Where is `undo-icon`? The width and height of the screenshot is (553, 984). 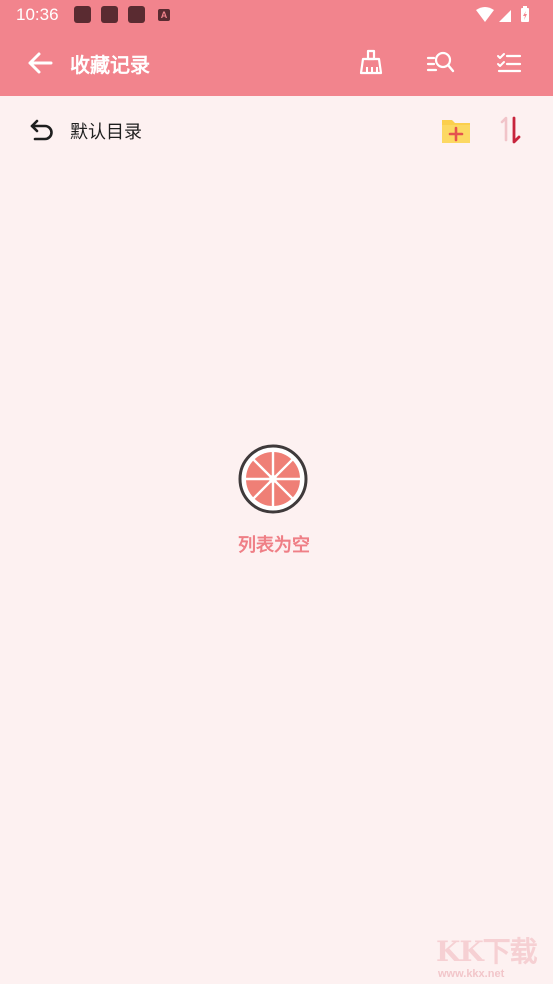
undo-icon is located at coordinates (42, 130).